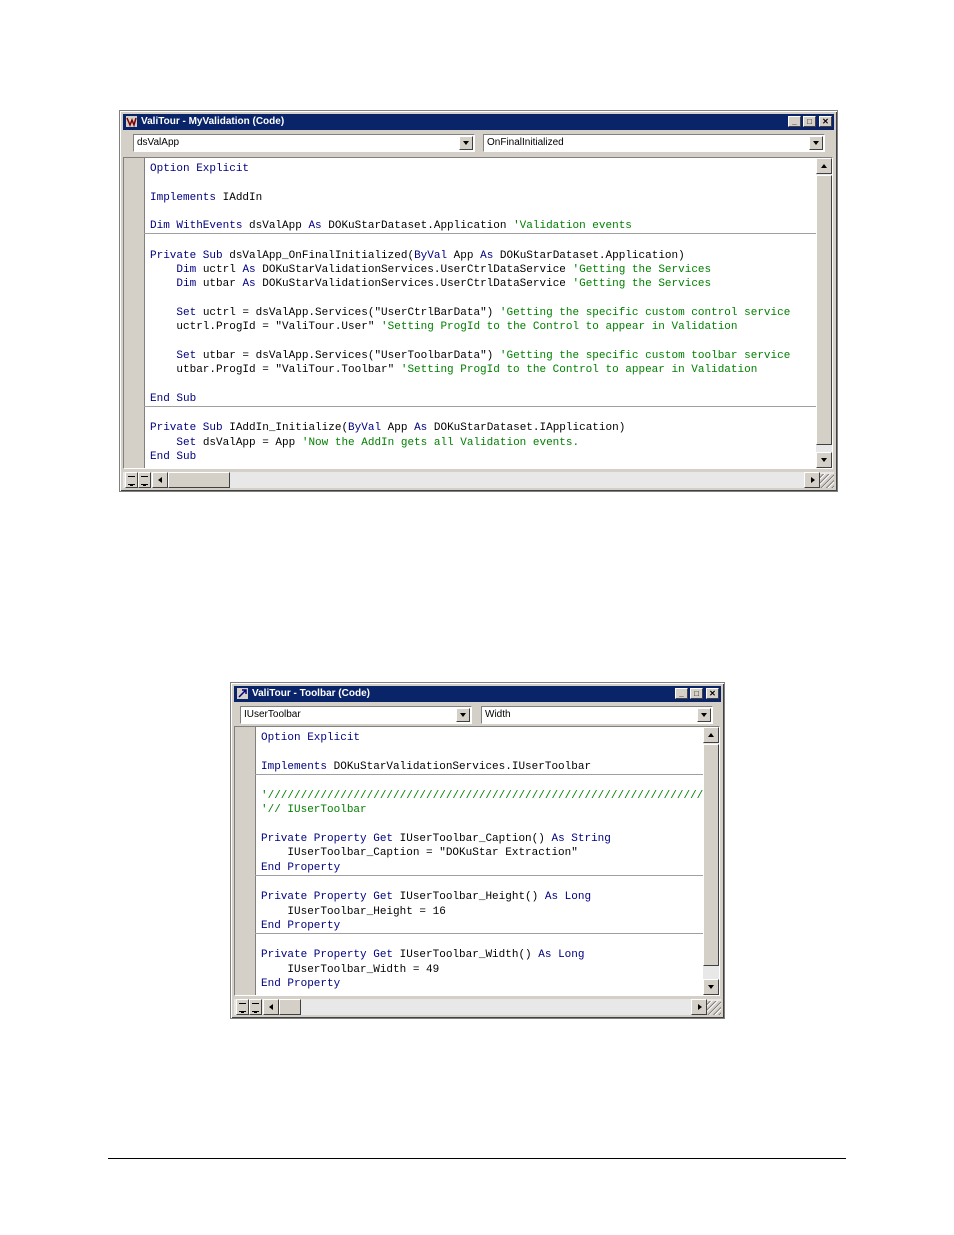 The width and height of the screenshot is (954, 1235). Describe the element at coordinates (581, 839) in the screenshot. I see `code-keyword: As String` at that location.